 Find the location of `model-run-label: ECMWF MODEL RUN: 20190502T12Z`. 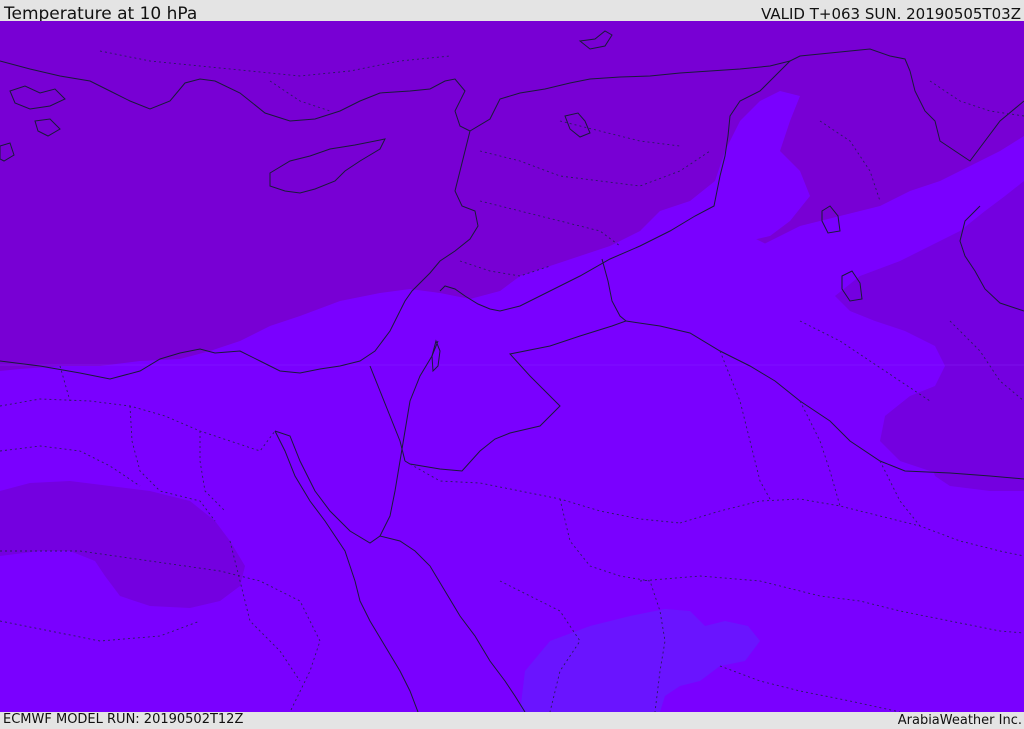

model-run-label: ECMWF MODEL RUN: 20190502T12Z is located at coordinates (123, 719).